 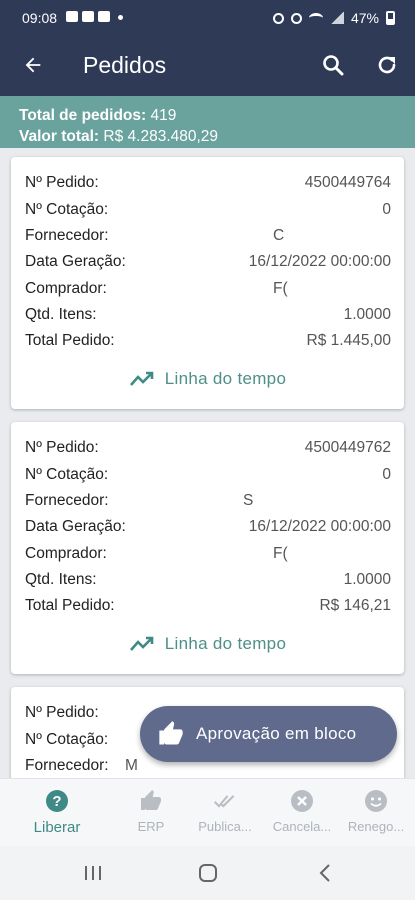 What do you see at coordinates (347, 447) in the screenshot?
I see `order-number-value: 4500449762` at bounding box center [347, 447].